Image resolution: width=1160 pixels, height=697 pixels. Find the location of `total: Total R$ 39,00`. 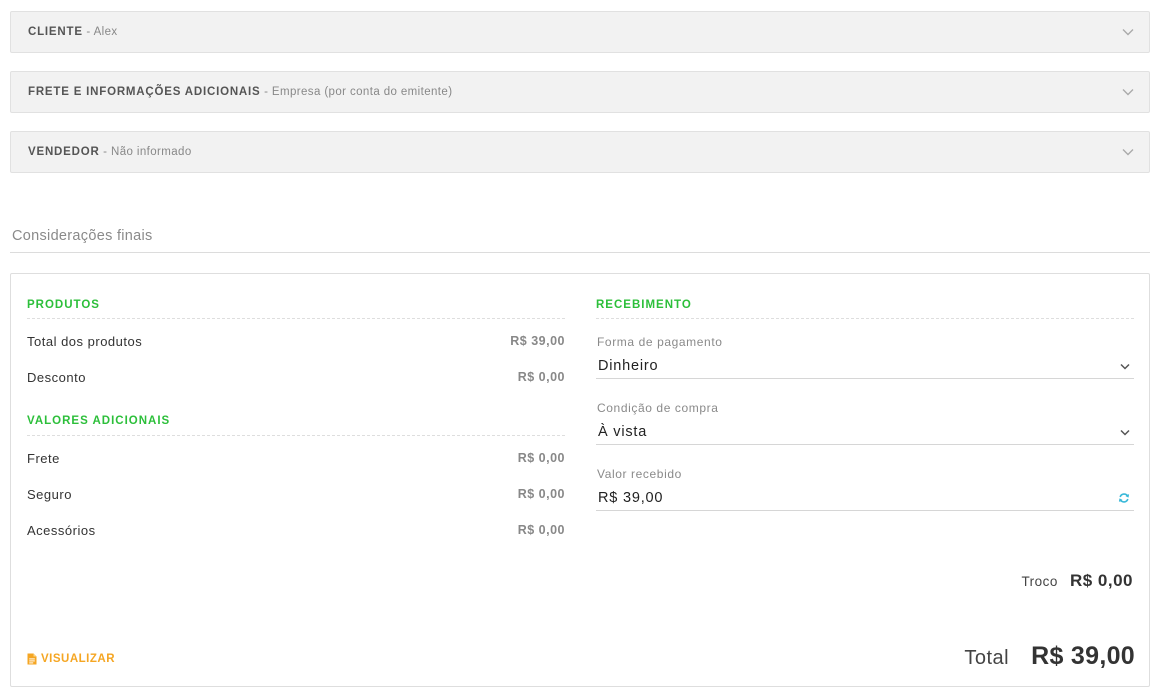

total: Total R$ 39,00 is located at coordinates (1049, 656).